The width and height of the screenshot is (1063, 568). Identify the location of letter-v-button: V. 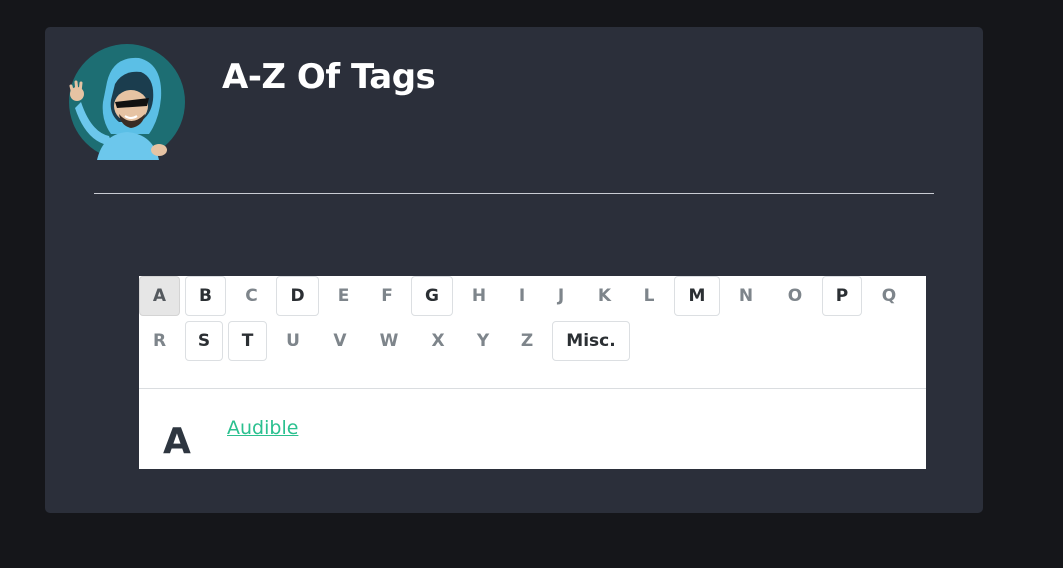
(340, 341).